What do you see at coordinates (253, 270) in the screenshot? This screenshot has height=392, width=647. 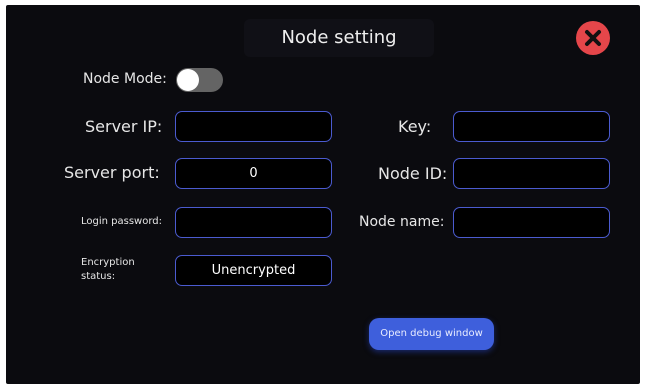 I see `encryption-status-select: Unencrypted` at bounding box center [253, 270].